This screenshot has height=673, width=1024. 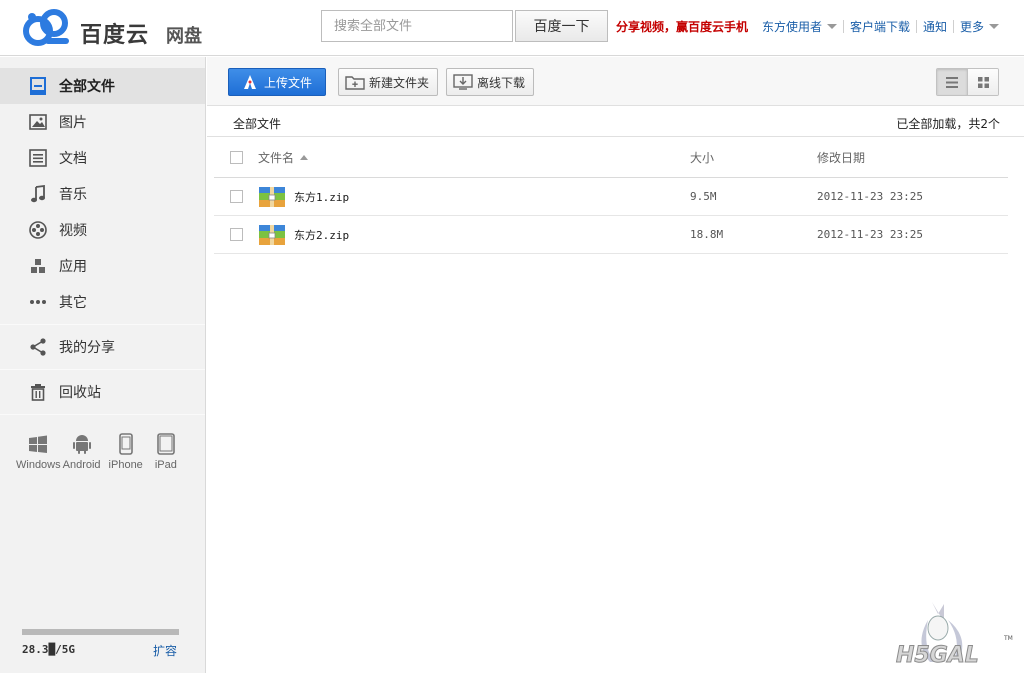 What do you see at coordinates (102, 122) in the screenshot?
I see `sidebar-item-images: 图片` at bounding box center [102, 122].